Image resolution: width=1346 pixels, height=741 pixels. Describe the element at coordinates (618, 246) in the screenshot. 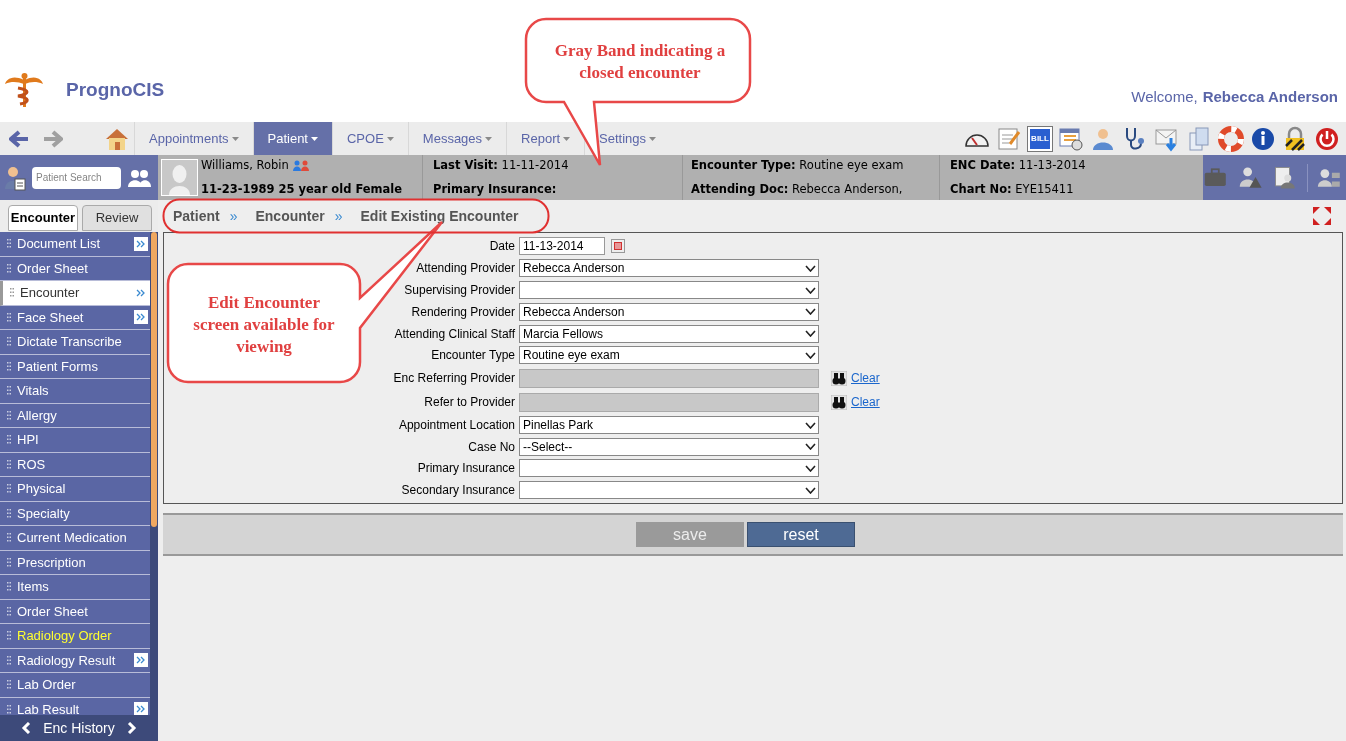

I see `calendar-icon` at that location.